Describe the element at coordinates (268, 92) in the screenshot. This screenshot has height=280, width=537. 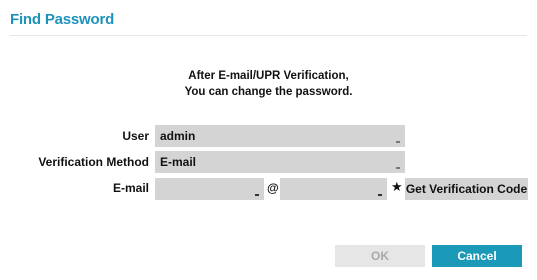
I see `info-message-line-2: You can change the password.` at that location.